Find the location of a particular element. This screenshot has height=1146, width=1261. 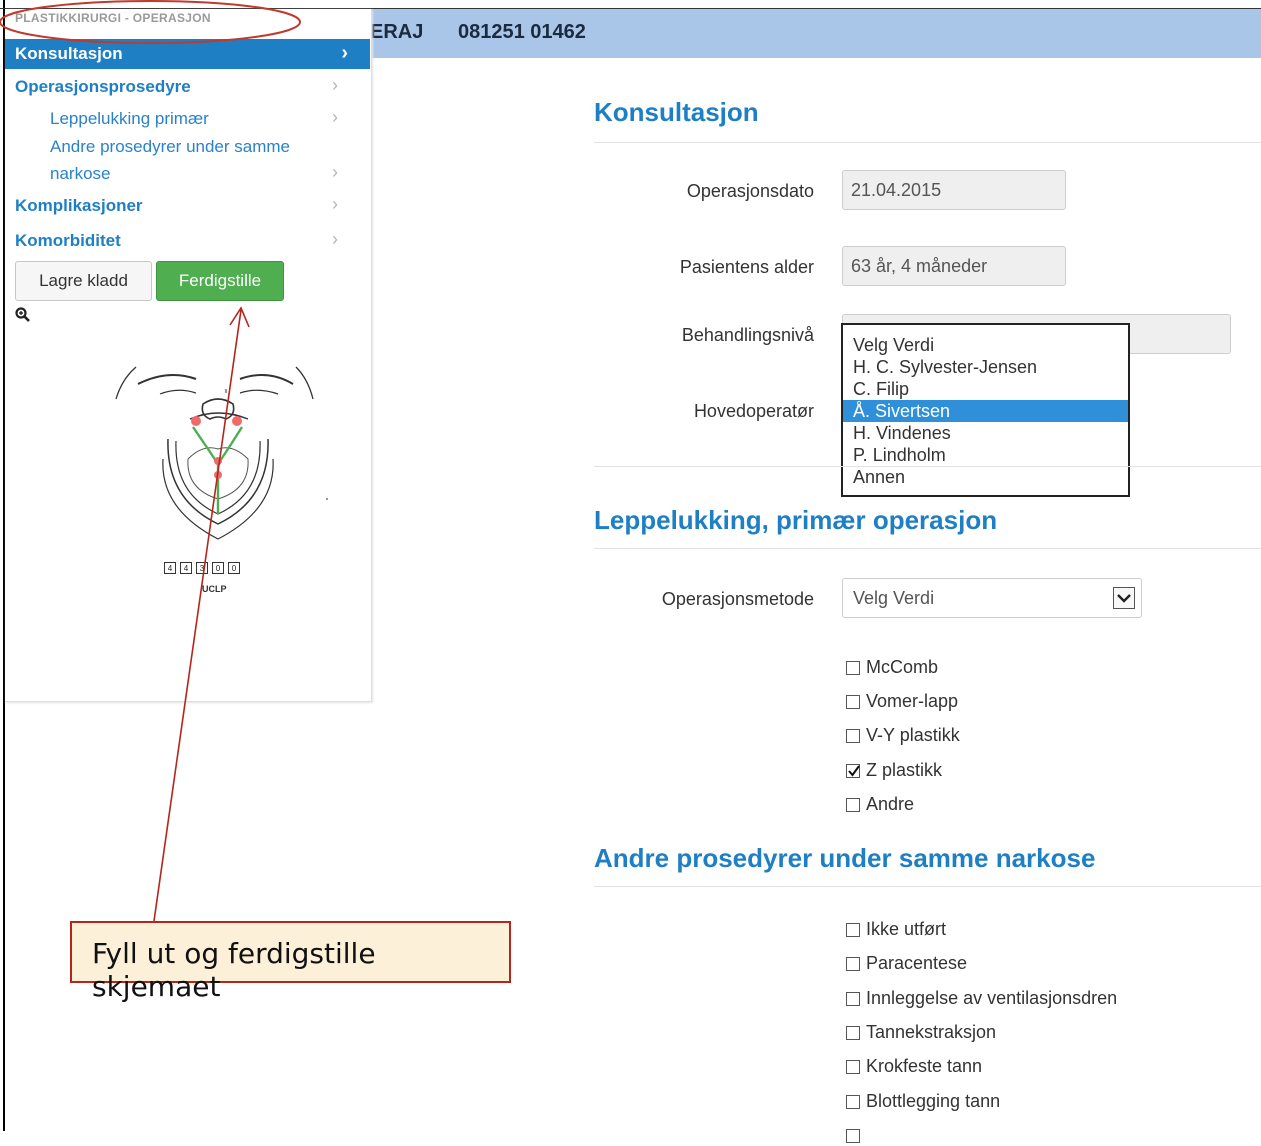

operasjonsdato-field: 21.04.2015 is located at coordinates (954, 190).